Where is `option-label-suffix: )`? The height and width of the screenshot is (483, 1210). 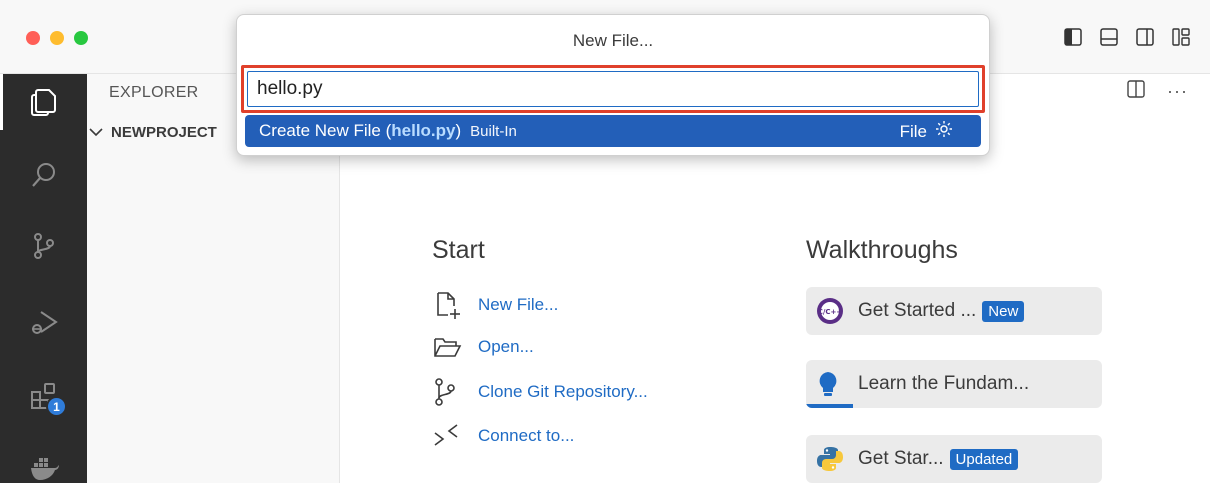 option-label-suffix: ) is located at coordinates (458, 130).